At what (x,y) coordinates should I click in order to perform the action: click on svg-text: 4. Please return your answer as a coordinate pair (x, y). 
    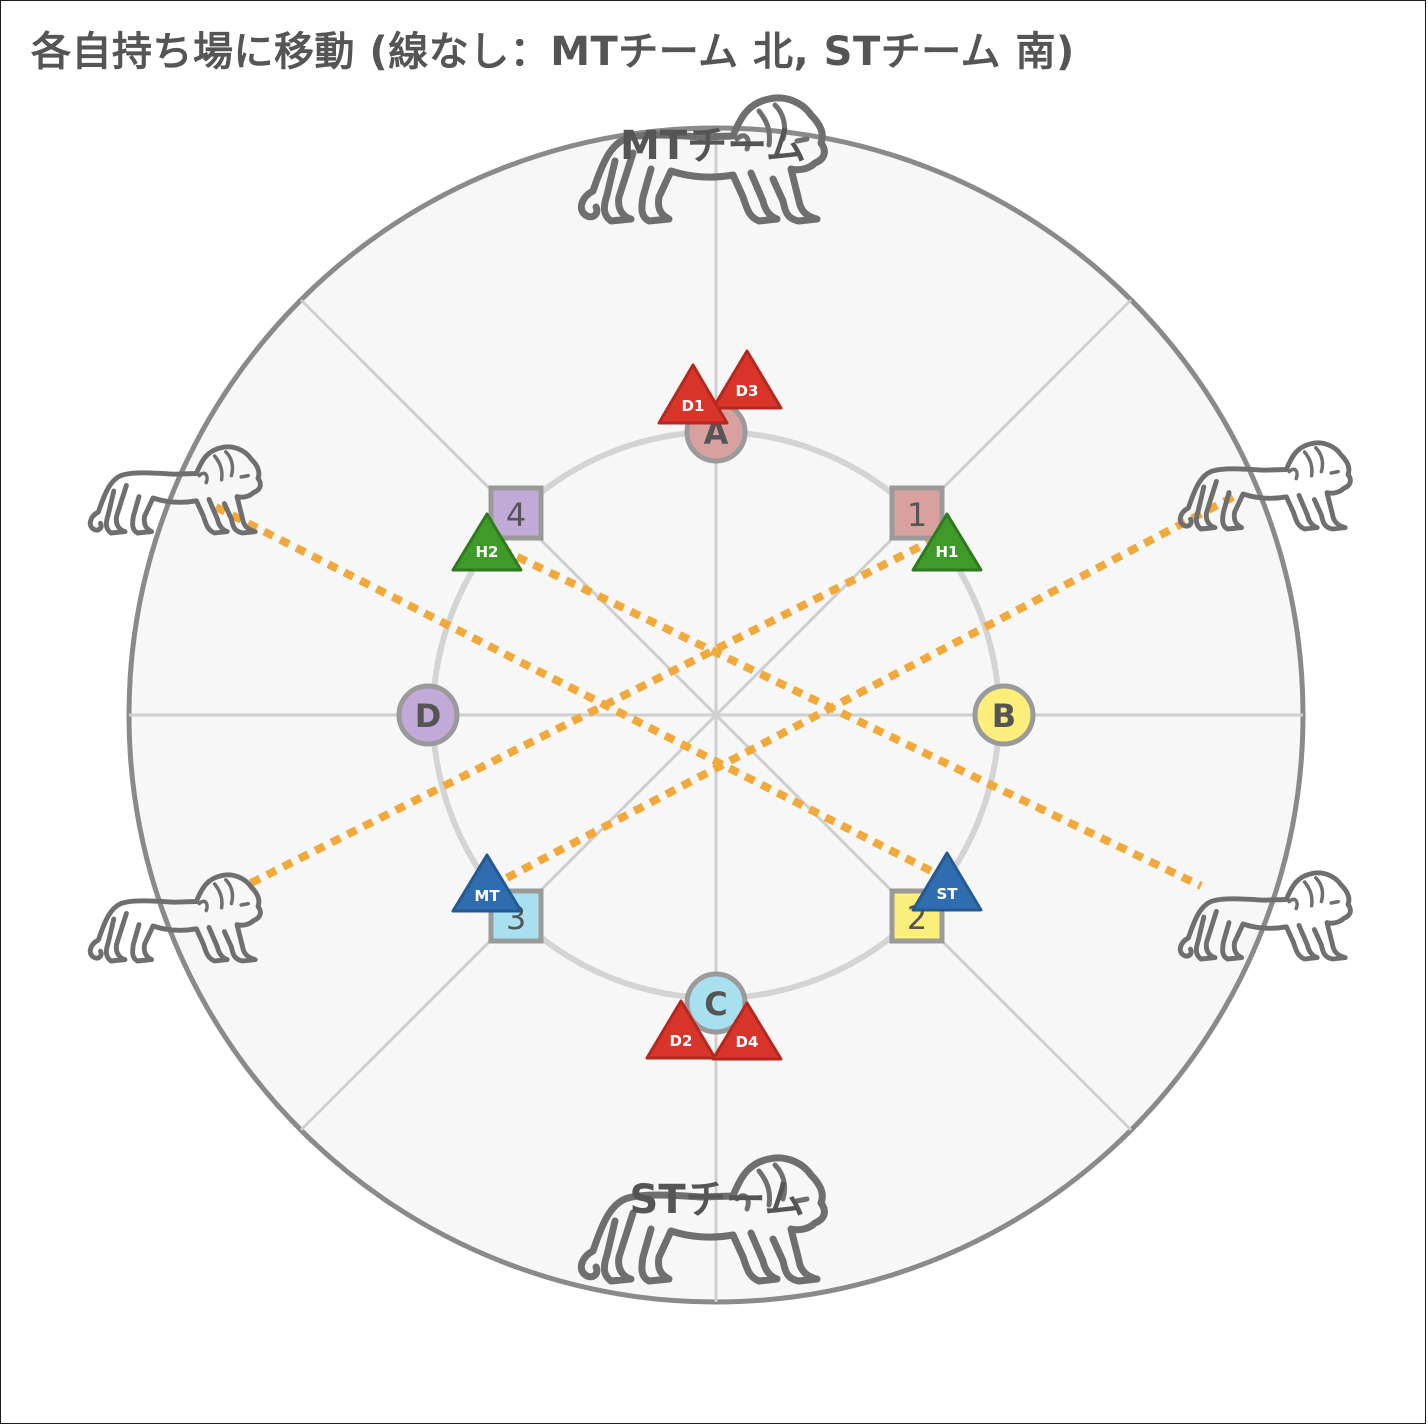
    Looking at the image, I should click on (516, 515).